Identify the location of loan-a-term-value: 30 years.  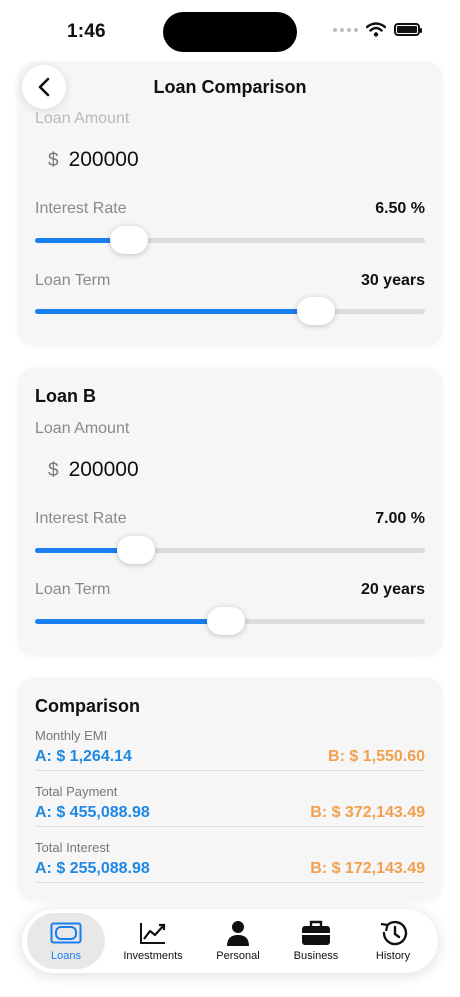
(392, 280).